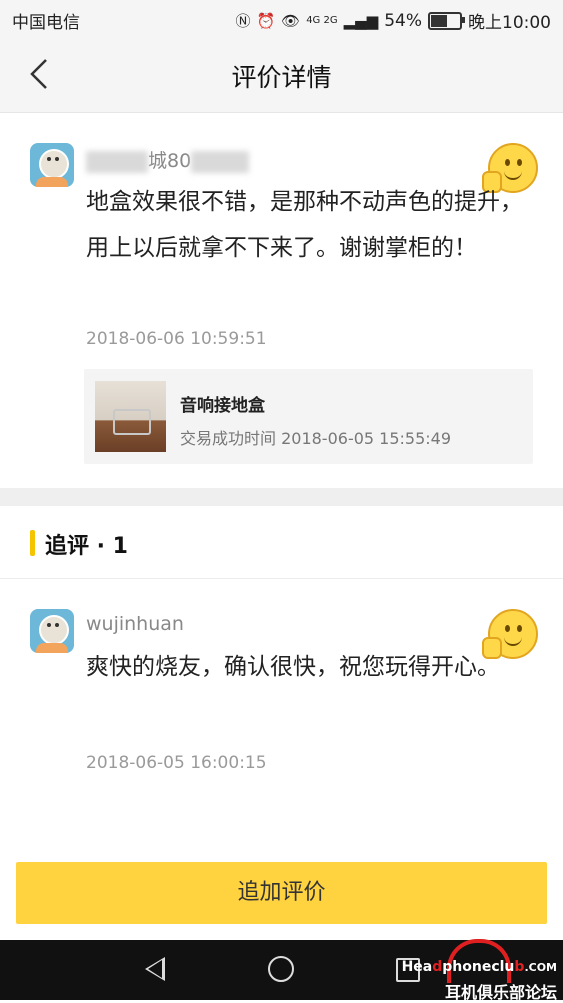 This screenshot has width=563, height=1003. I want to click on site-watermark: Headphoneclub.COM 耳机俱乐部论坛, so click(479, 970).